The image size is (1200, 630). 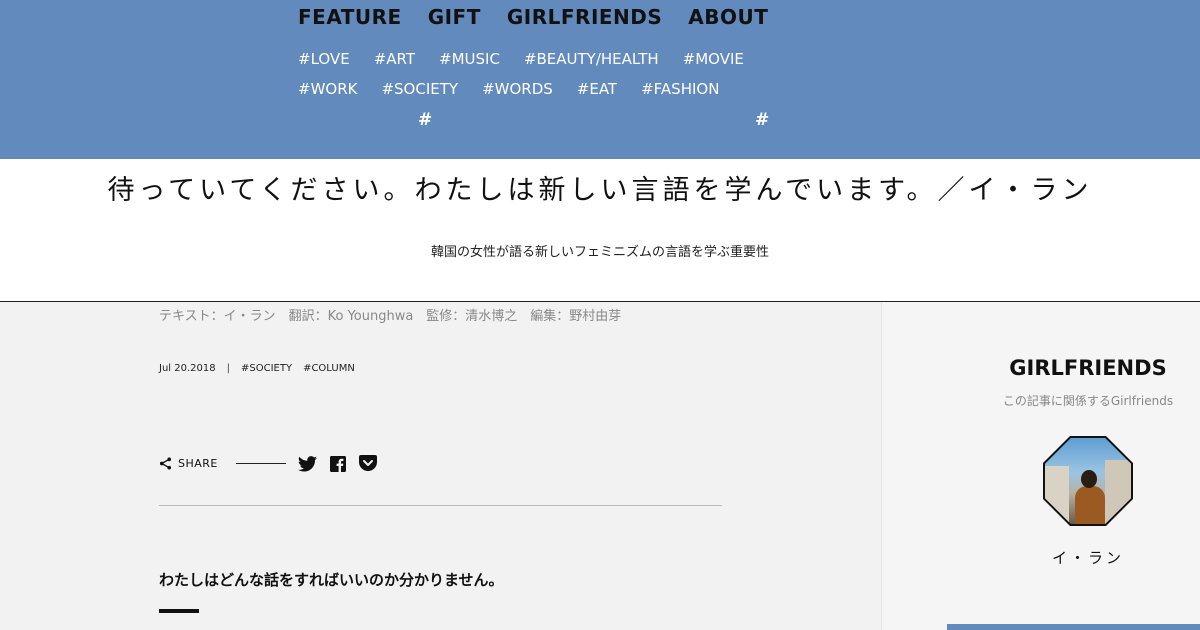 What do you see at coordinates (469, 59) in the screenshot?
I see `tag-link-music: #MUSIC` at bounding box center [469, 59].